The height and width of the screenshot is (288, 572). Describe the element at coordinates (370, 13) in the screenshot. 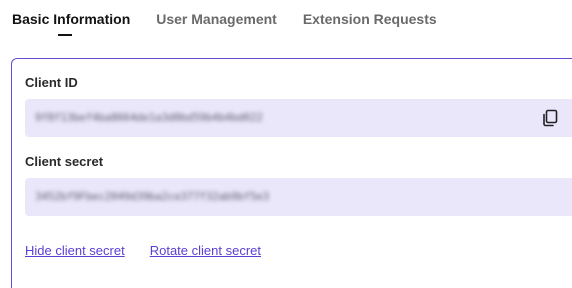

I see `tab-extension-requests: Extension Requests` at that location.